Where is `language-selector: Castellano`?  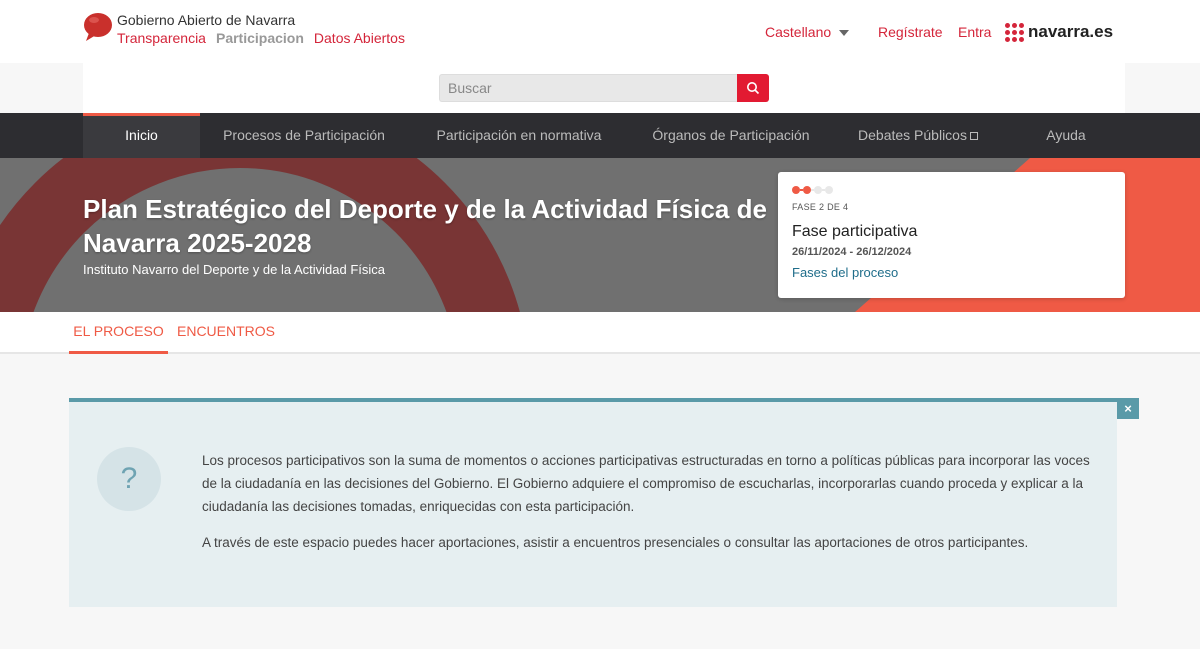
language-selector: Castellano is located at coordinates (807, 32).